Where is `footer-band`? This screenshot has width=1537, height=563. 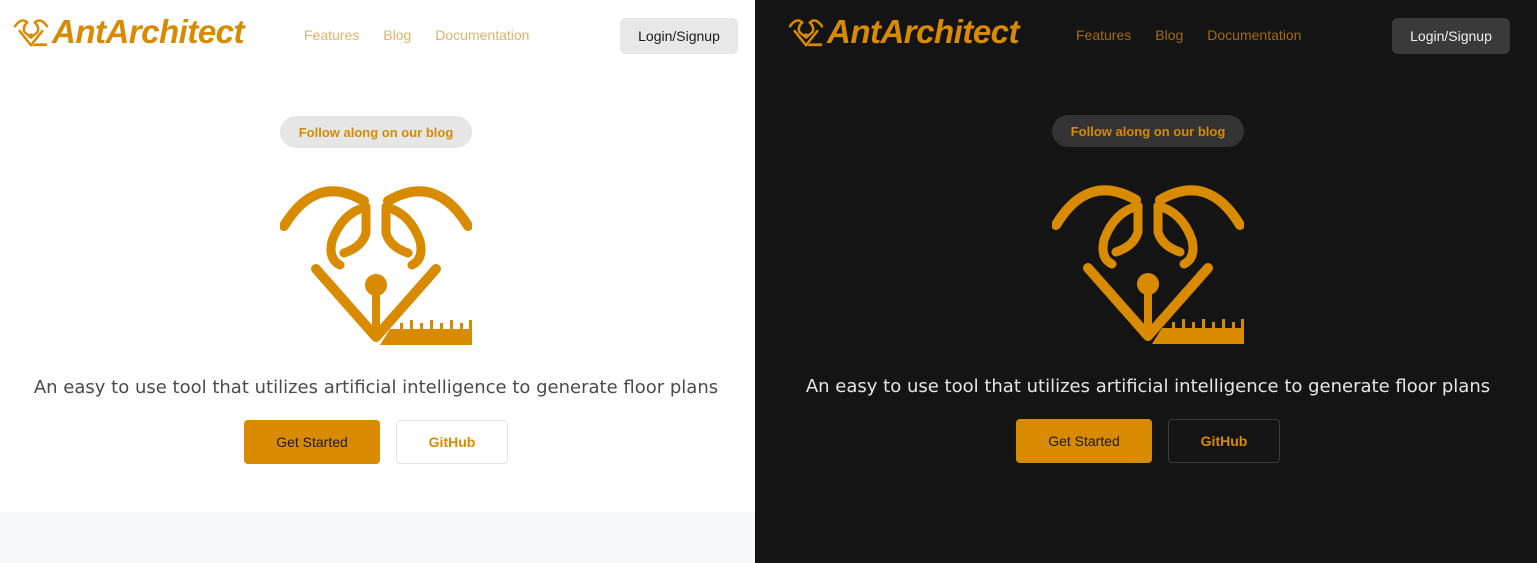 footer-band is located at coordinates (377, 537).